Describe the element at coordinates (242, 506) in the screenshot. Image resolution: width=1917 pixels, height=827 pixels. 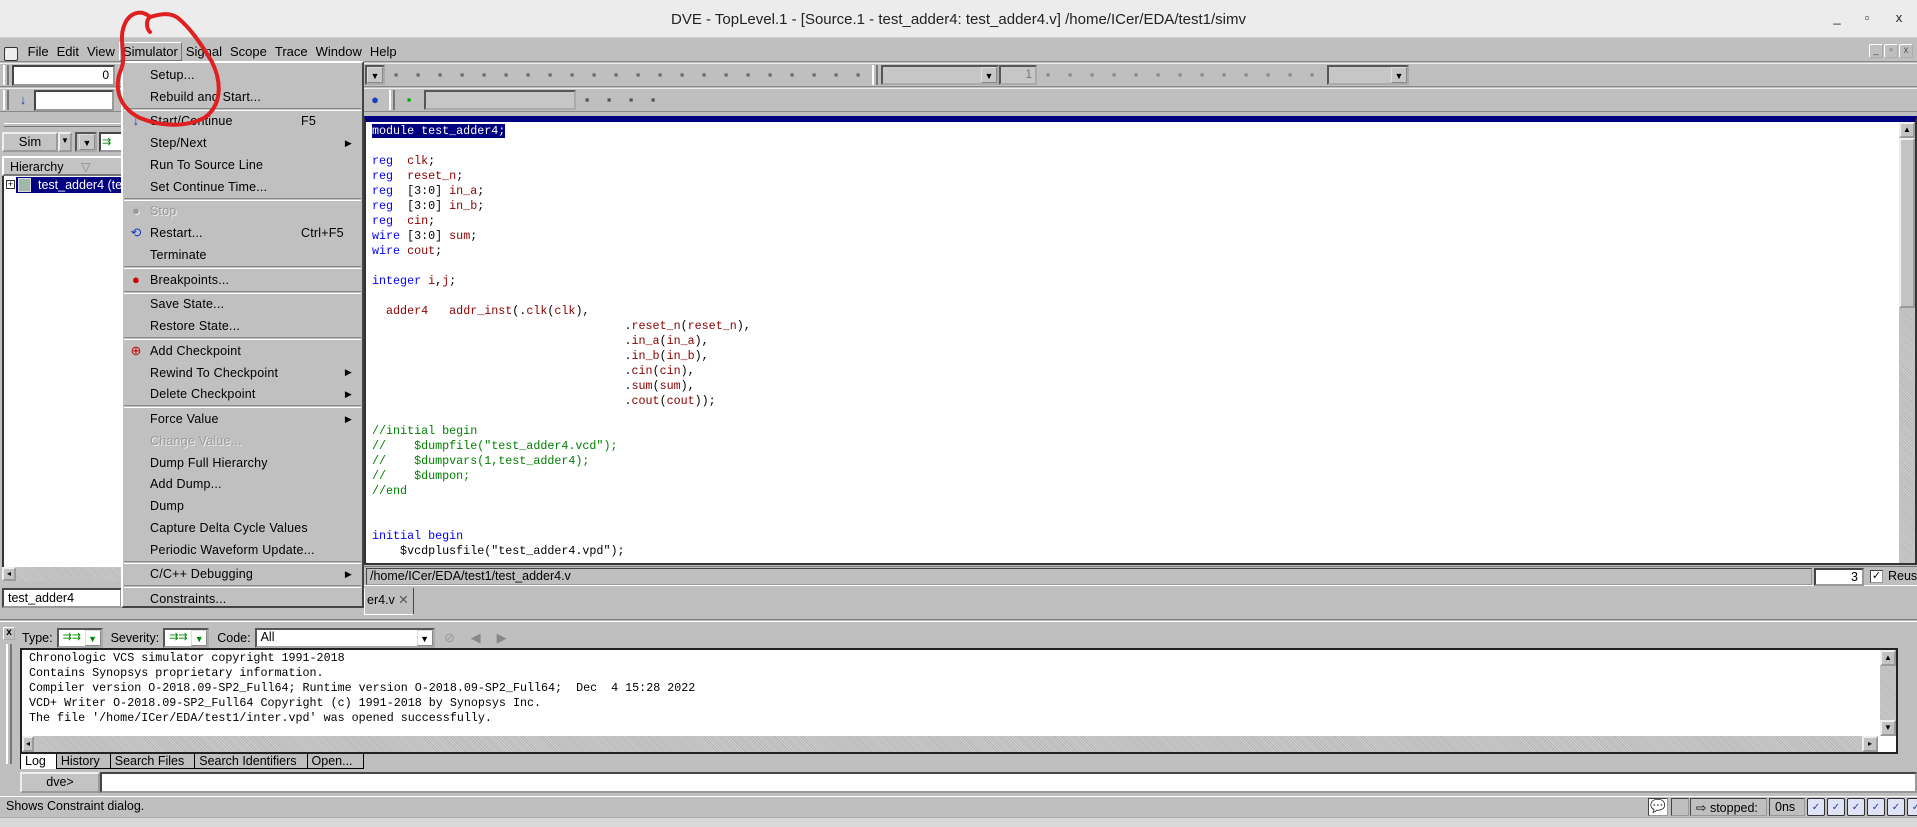
I see `menu-item-dump: Dump` at that location.